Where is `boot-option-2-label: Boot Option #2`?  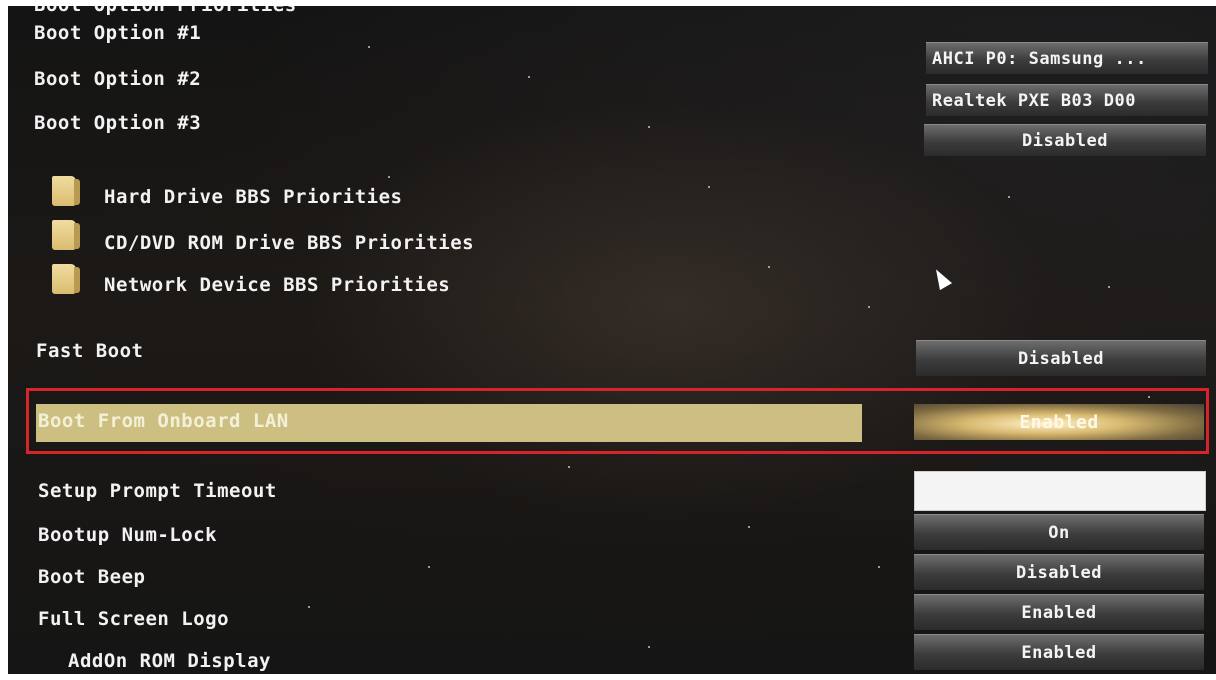
boot-option-2-label: Boot Option #2 is located at coordinates (118, 79).